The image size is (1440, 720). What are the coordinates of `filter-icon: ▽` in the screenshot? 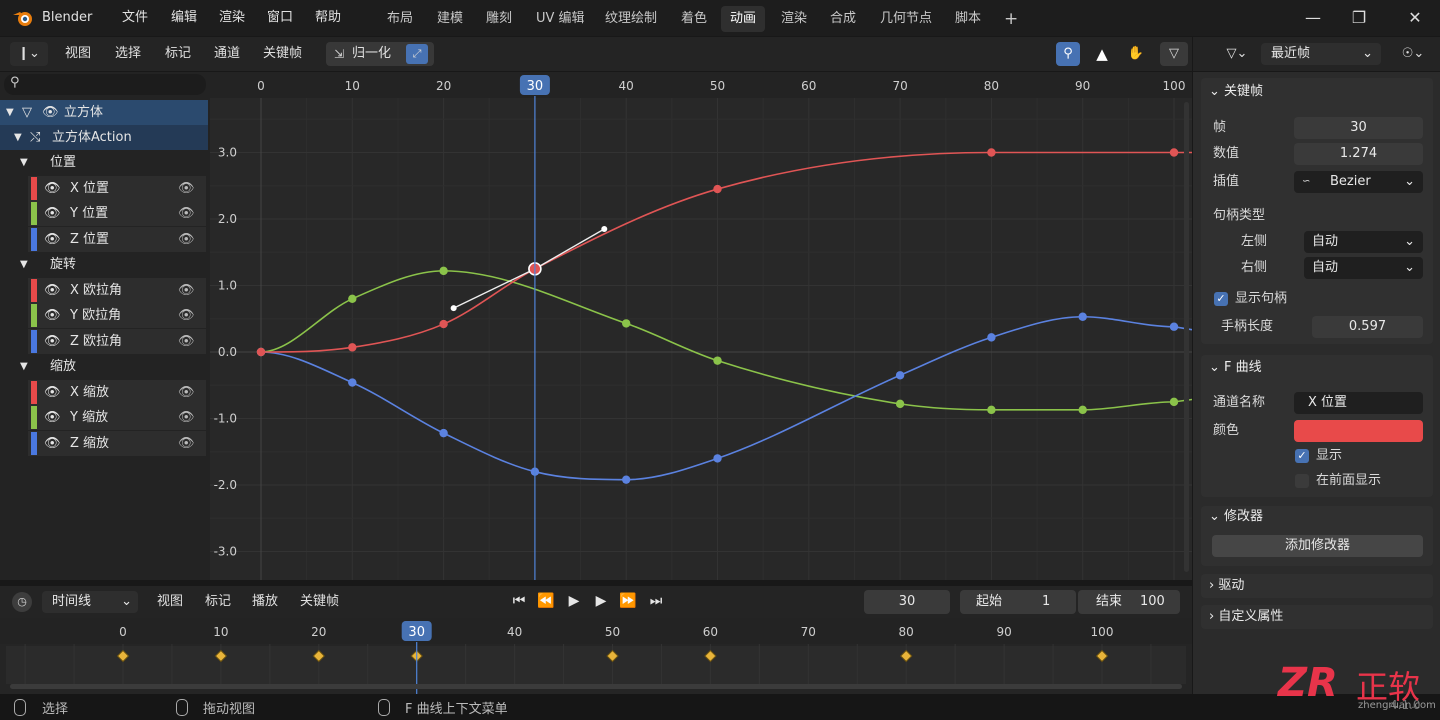 It's located at (1174, 54).